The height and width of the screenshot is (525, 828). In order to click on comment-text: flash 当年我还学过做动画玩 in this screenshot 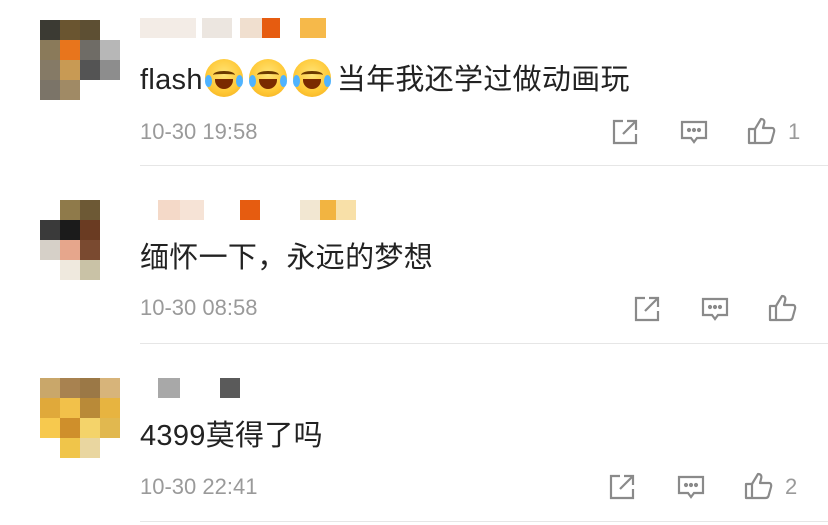, I will do `click(385, 77)`.